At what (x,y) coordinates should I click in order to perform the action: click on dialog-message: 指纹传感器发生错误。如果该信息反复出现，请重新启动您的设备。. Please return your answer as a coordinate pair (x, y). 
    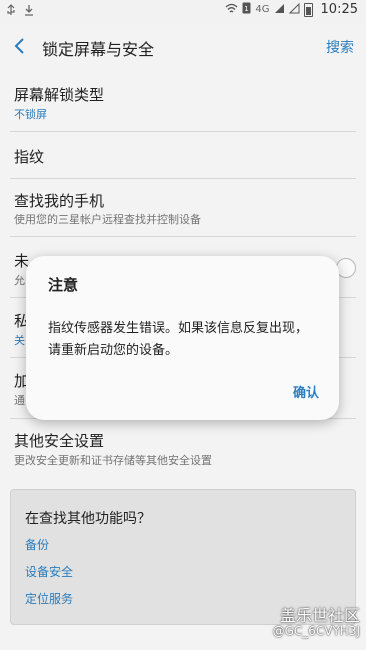
    Looking at the image, I should click on (178, 339).